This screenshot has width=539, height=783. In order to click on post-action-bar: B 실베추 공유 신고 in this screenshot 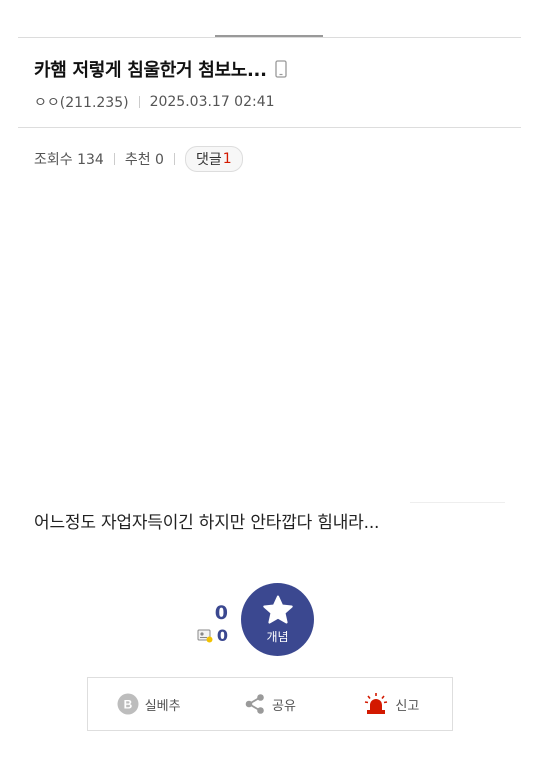, I will do `click(270, 704)`.